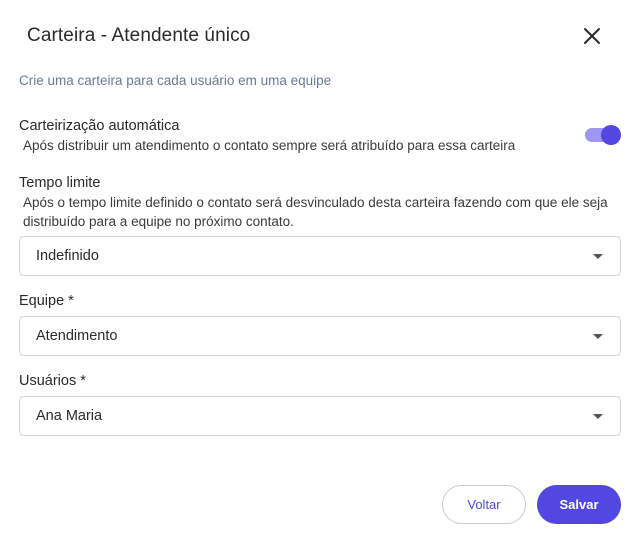 The height and width of the screenshot is (541, 636). I want to click on team-value: Atendimento, so click(77, 336).